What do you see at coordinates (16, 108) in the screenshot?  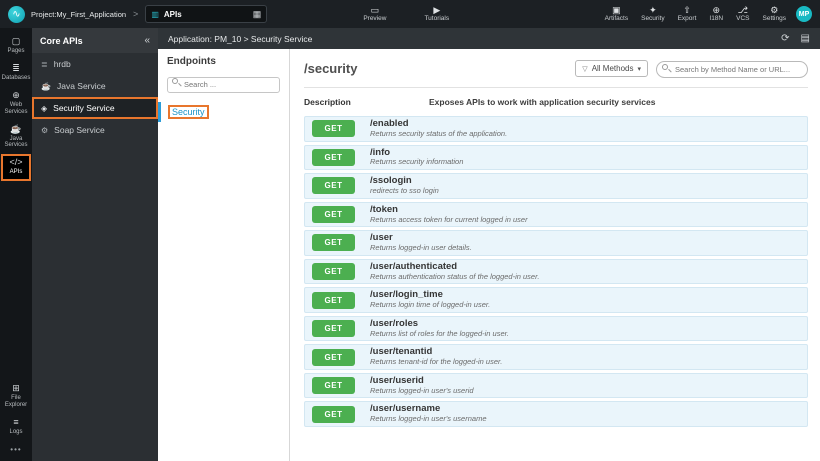 I see `sidebar-item-label: Web Services` at bounding box center [16, 108].